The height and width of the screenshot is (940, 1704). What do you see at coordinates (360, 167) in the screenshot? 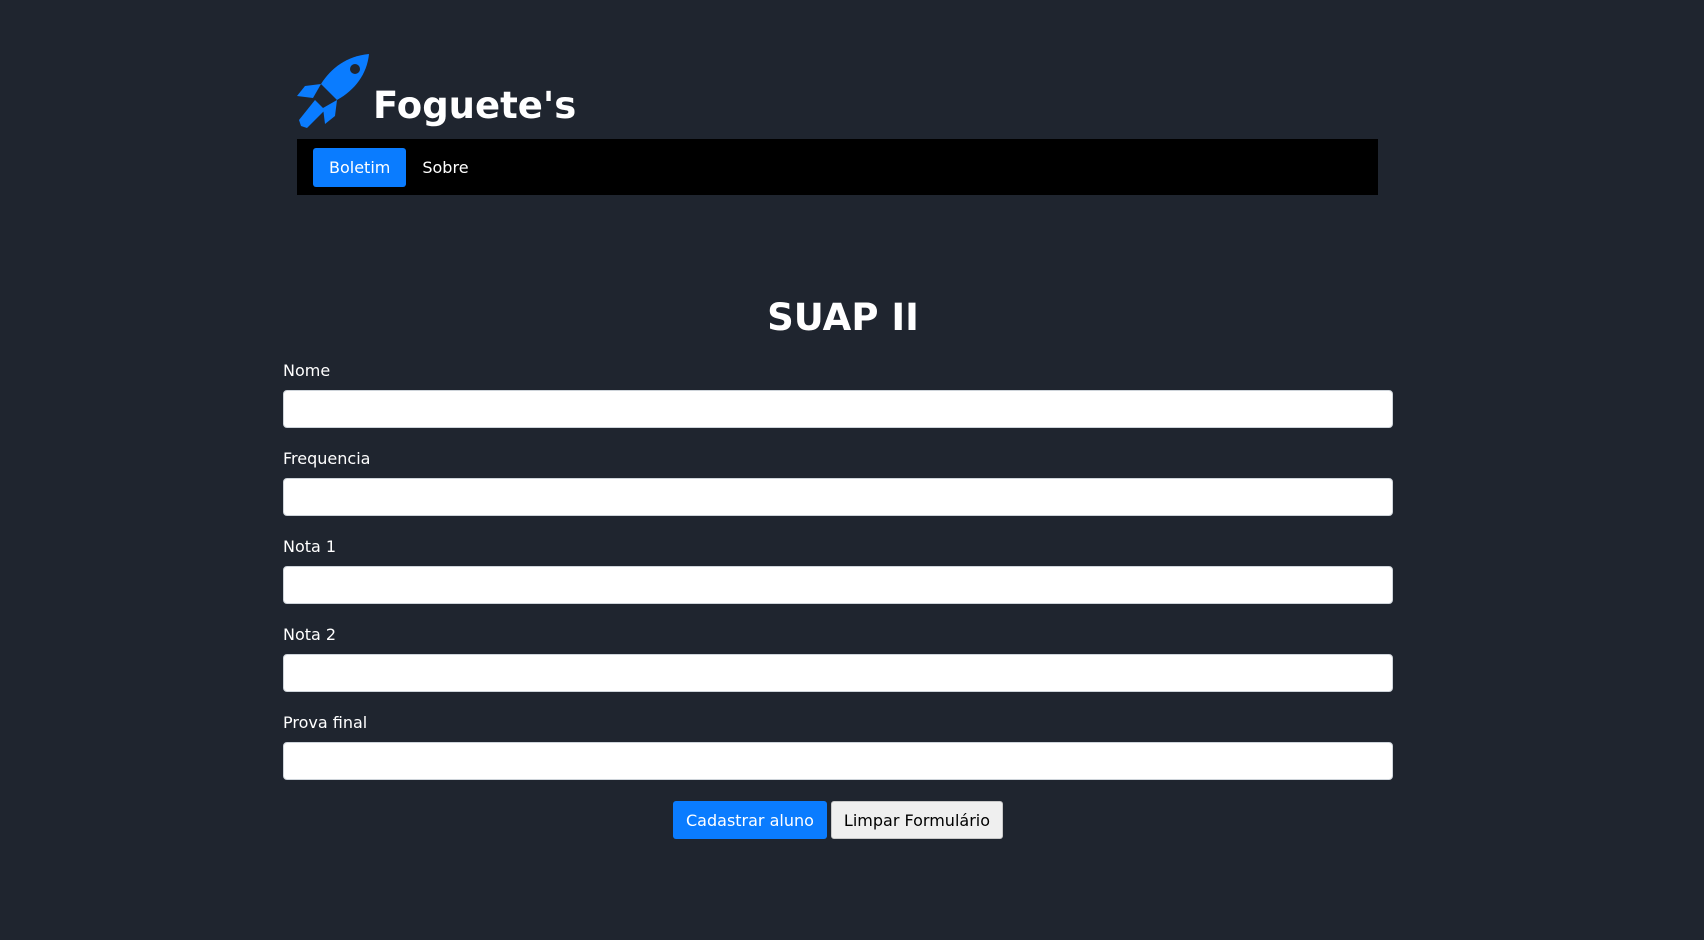
I see `nav-item-boletim: Boletim` at bounding box center [360, 167].